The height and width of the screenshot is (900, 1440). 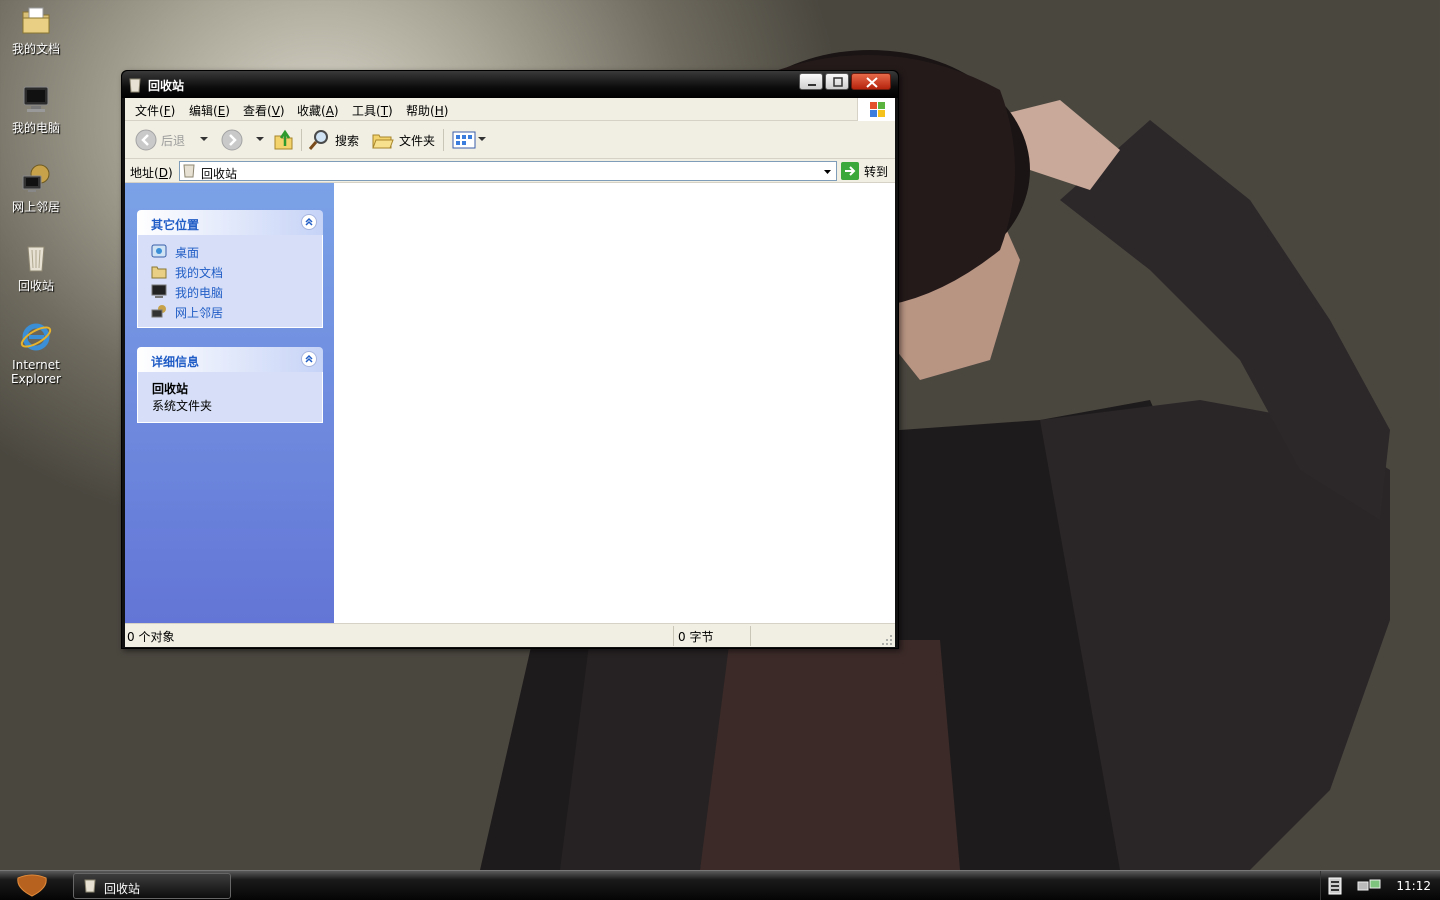 What do you see at coordinates (284, 140) in the screenshot?
I see `up-folder-button` at bounding box center [284, 140].